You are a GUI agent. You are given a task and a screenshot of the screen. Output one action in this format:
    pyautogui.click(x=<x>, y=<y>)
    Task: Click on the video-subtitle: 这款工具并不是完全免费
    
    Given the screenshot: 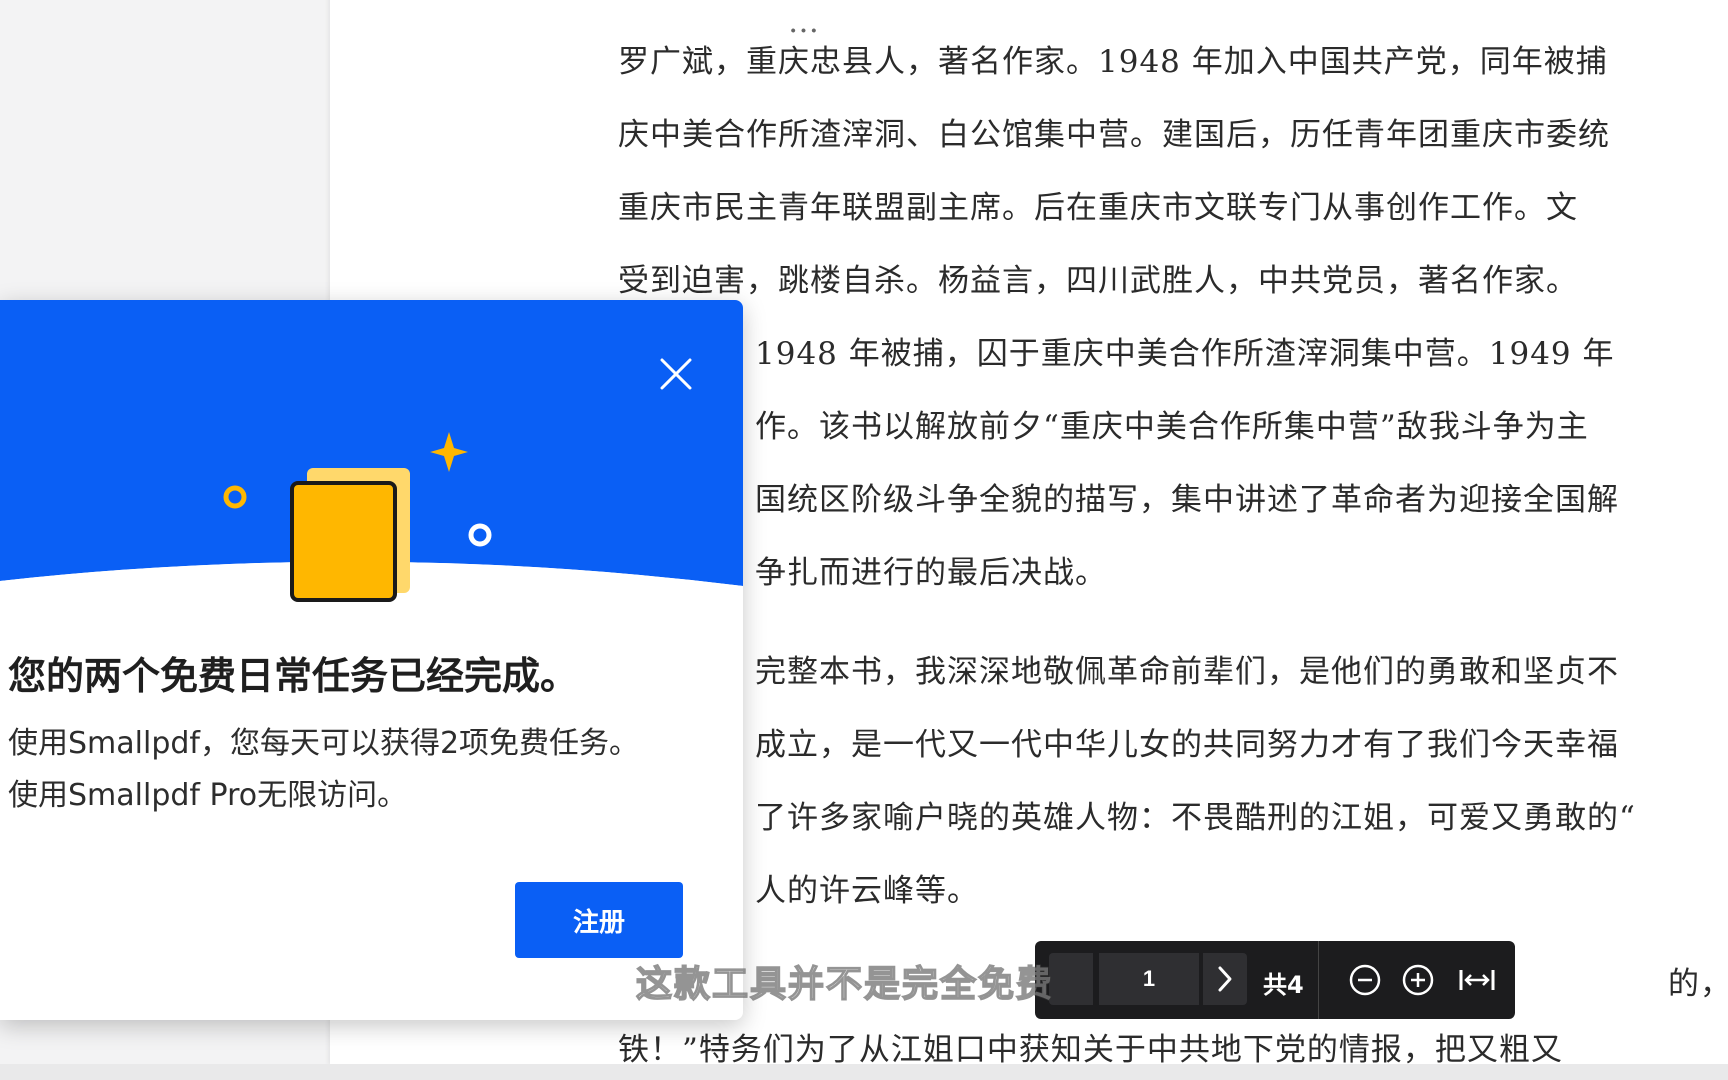 What is the action you would take?
    pyautogui.click(x=845, y=984)
    